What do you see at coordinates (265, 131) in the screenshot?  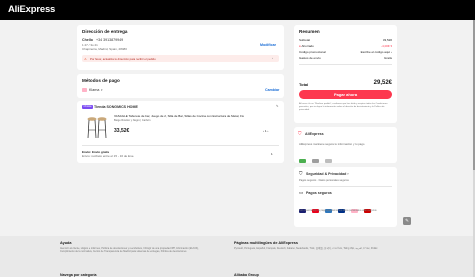 I see `quantity-stepper: ‹ 1 ›` at bounding box center [265, 131].